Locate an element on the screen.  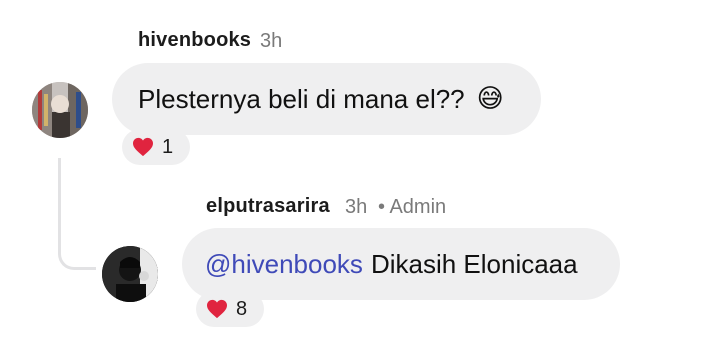
reply-bubble: @hivenbooks Dikasih Elonicaaa is located at coordinates (401, 264).